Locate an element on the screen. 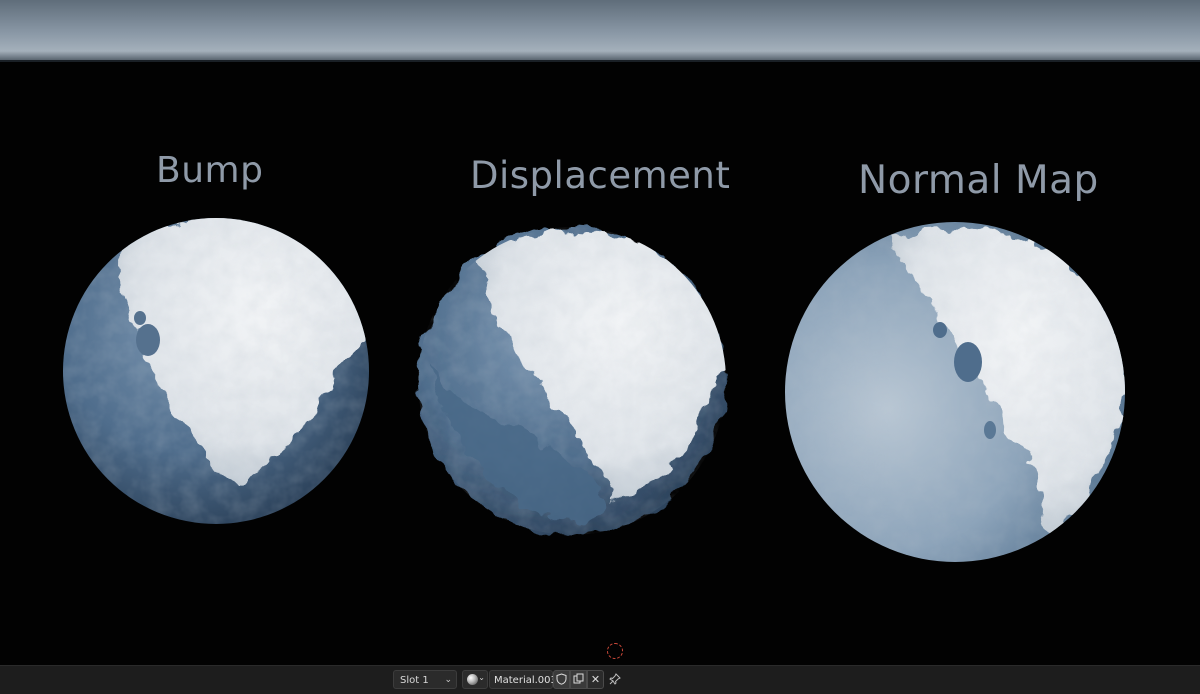 Image resolution: width=1200 pixels, height=694 pixels. unlink-material-button: ✕ is located at coordinates (595, 679).